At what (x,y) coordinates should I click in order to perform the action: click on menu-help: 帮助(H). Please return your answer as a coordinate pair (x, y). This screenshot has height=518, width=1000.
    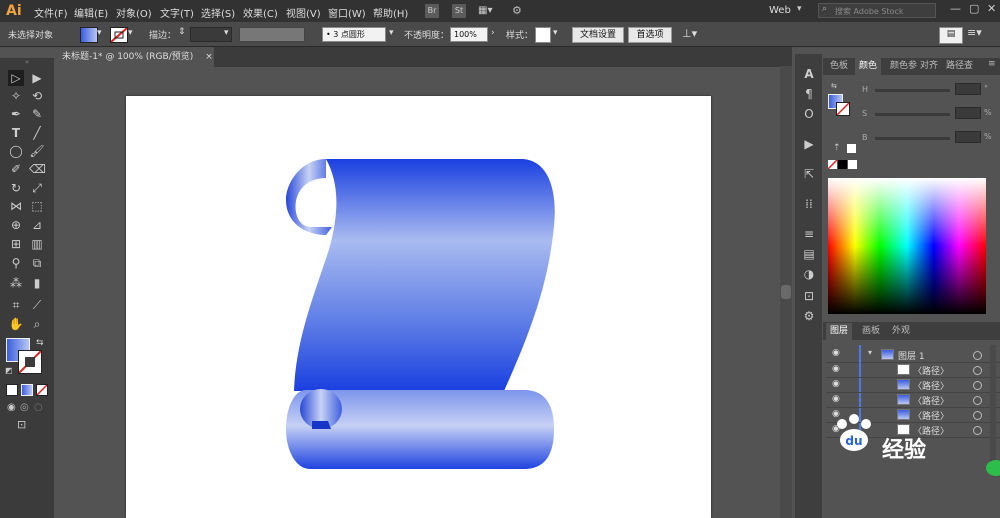
    Looking at the image, I should click on (390, 12).